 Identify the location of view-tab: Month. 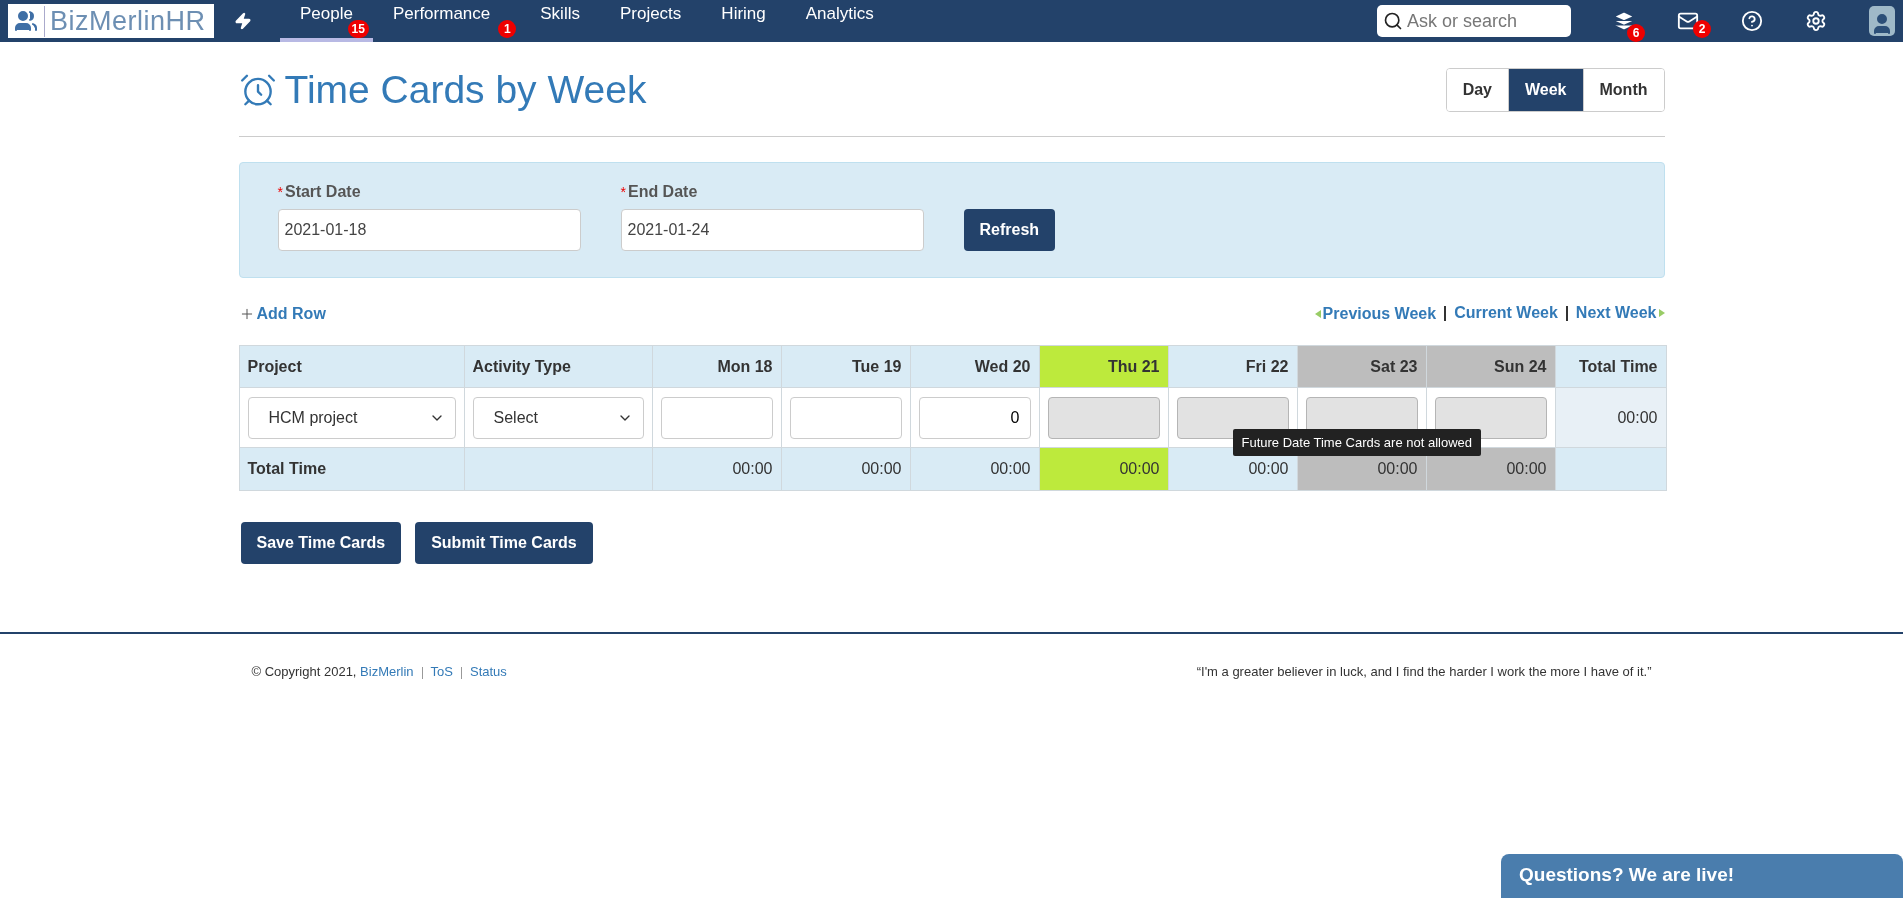
(1623, 90).